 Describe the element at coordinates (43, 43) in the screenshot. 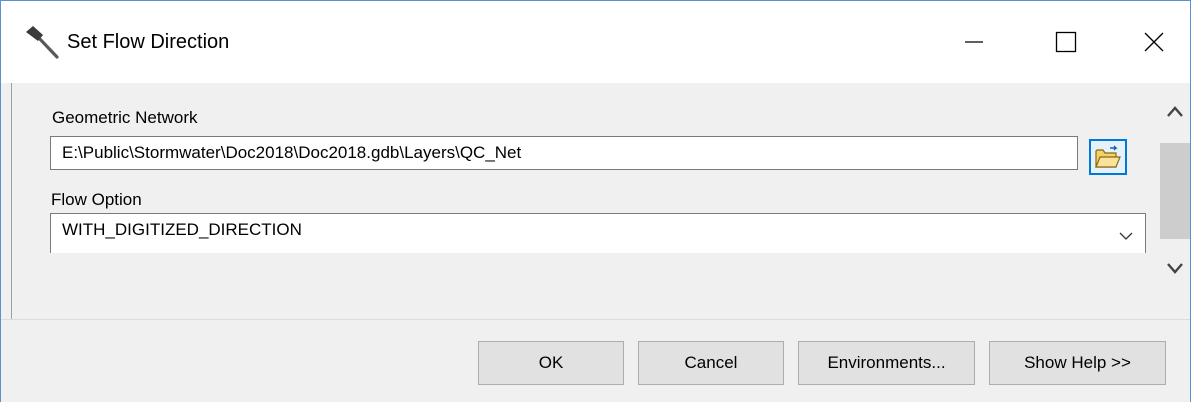

I see `hammer-icon` at that location.